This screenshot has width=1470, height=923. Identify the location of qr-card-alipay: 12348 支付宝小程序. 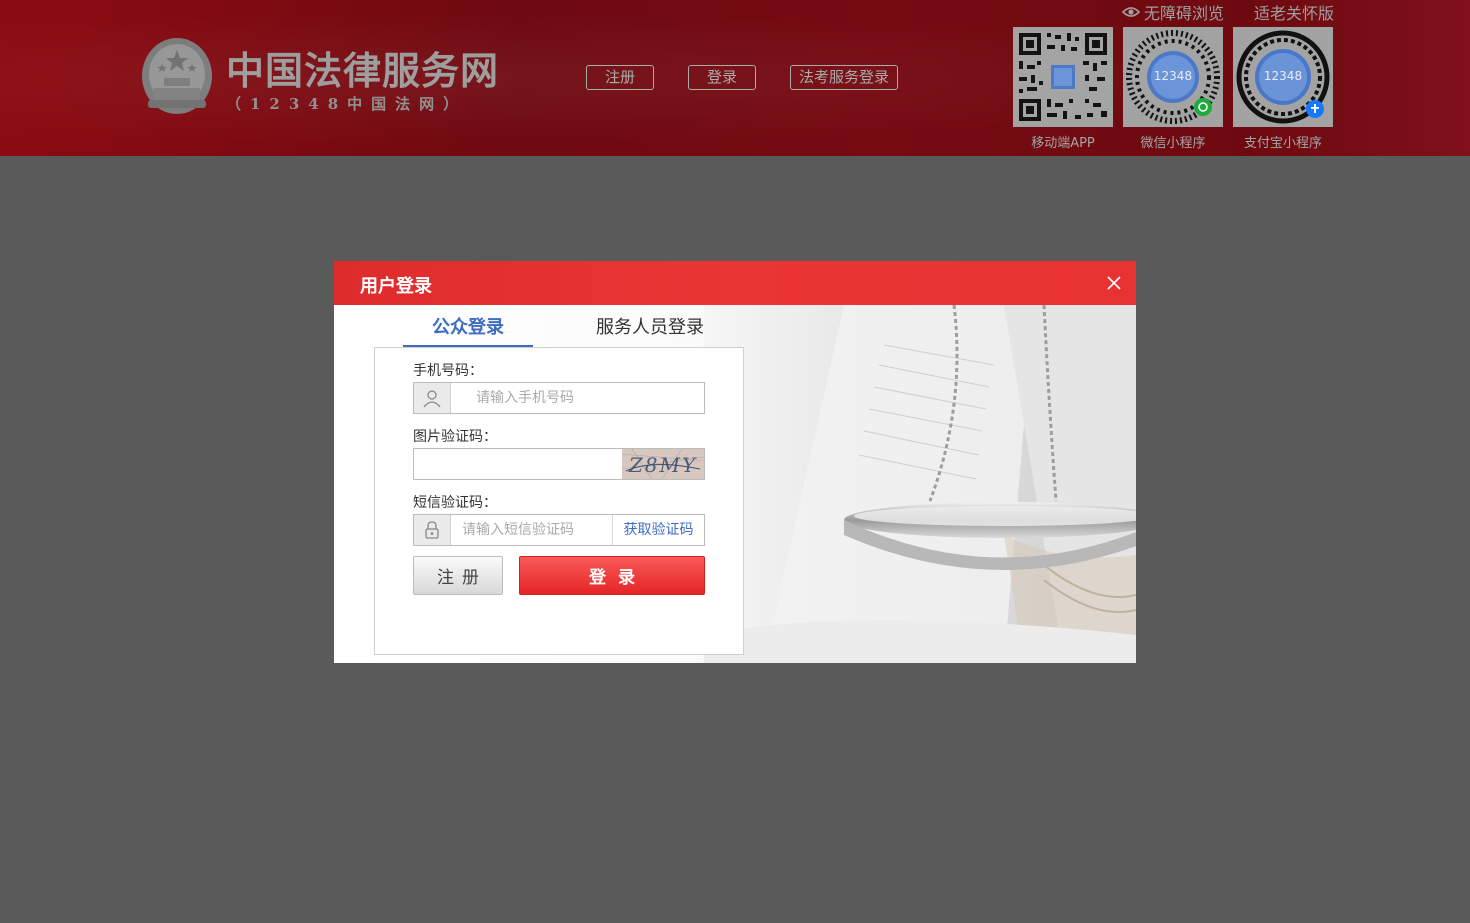
(1283, 89).